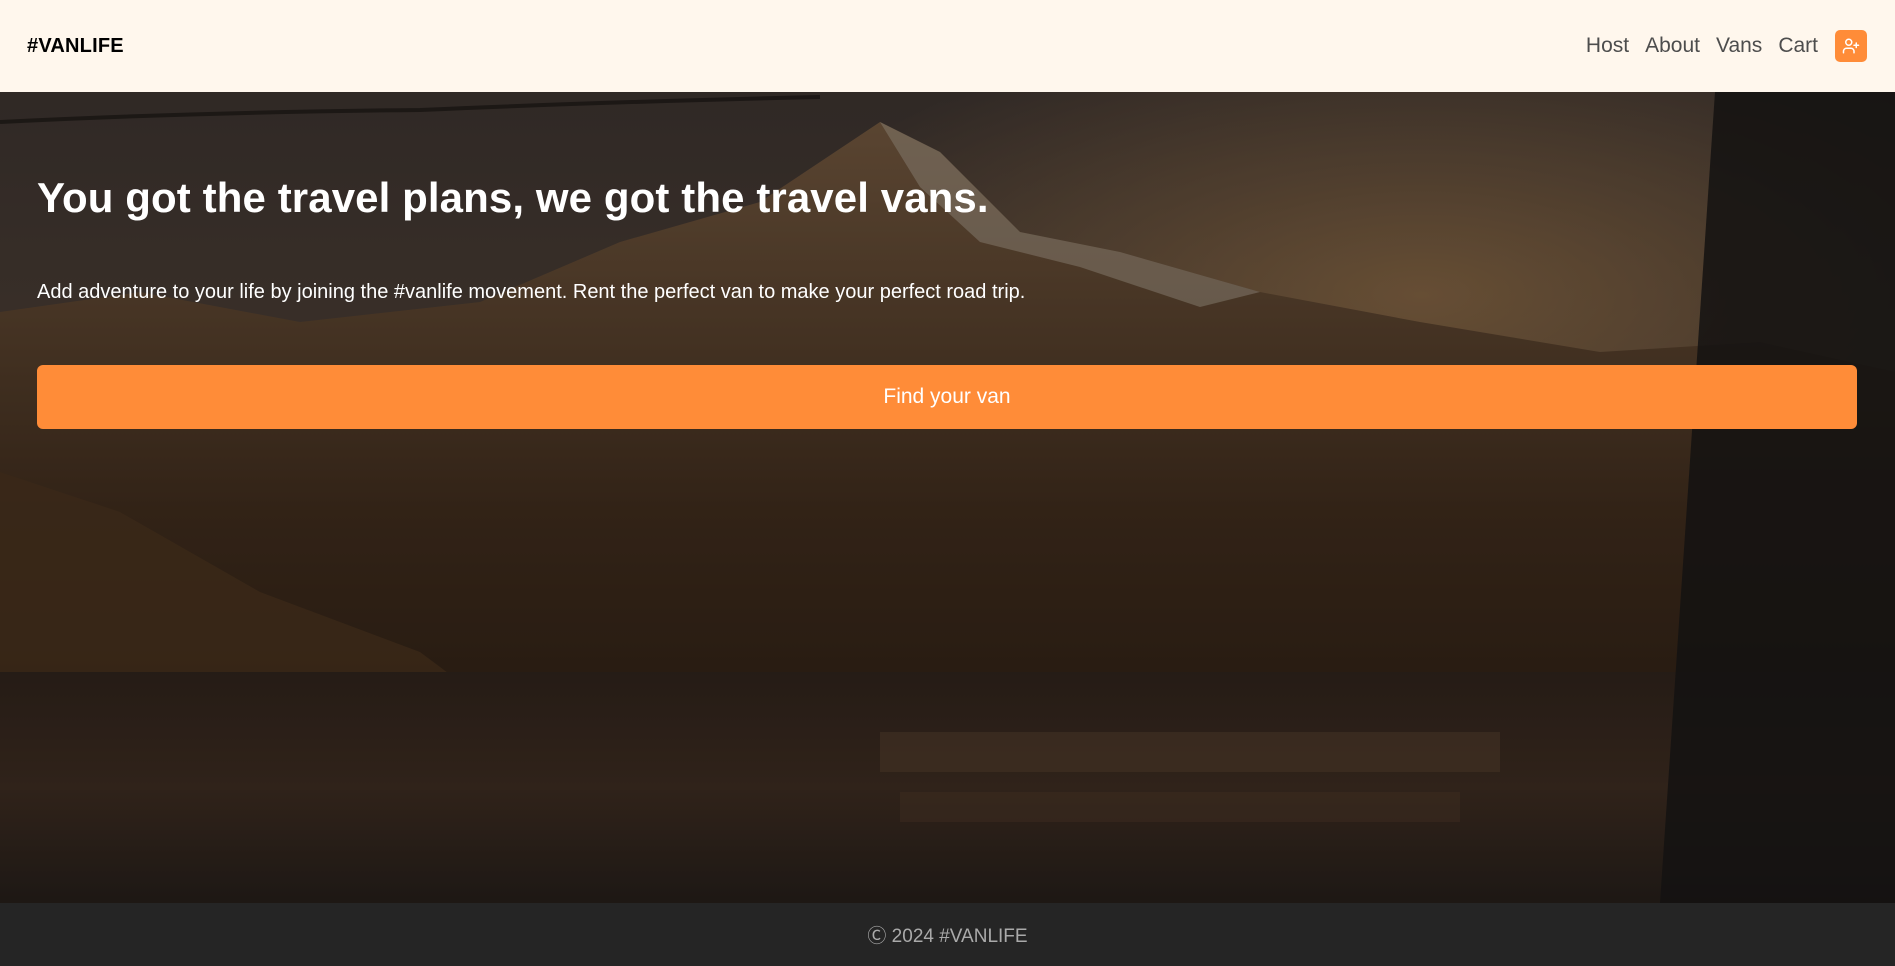 The image size is (1895, 966). I want to click on nav-link-cart: Cart, so click(1798, 46).